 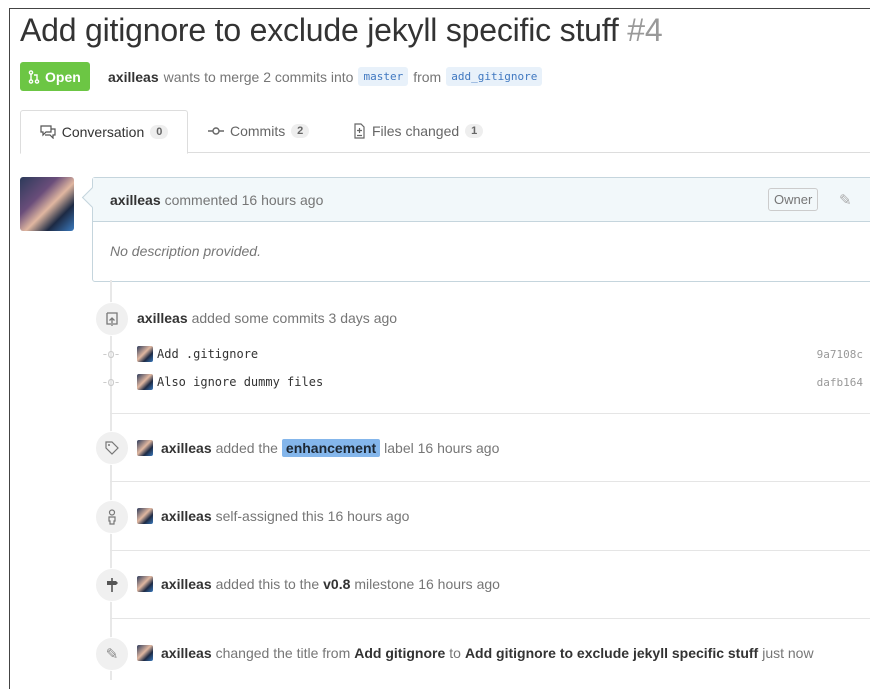 I want to click on event-text: added this to the, so click(x=267, y=584).